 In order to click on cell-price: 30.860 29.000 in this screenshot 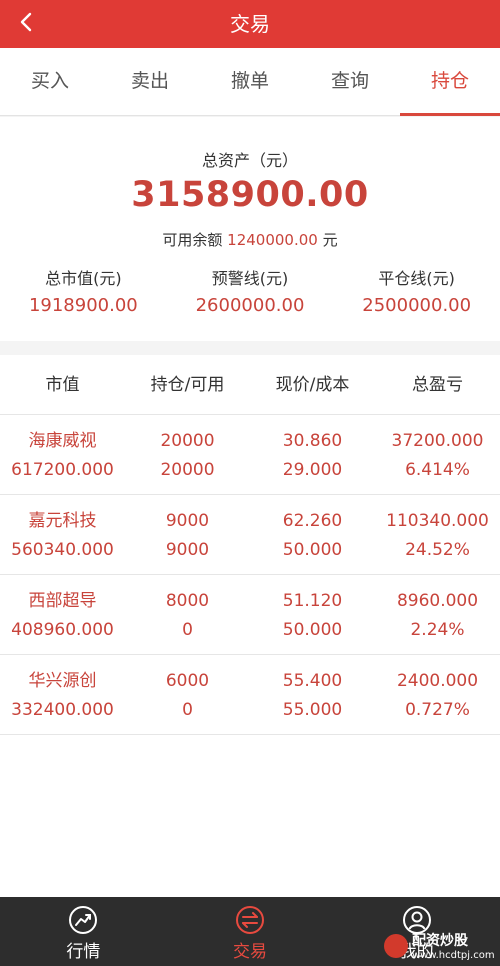, I will do `click(312, 460)`.